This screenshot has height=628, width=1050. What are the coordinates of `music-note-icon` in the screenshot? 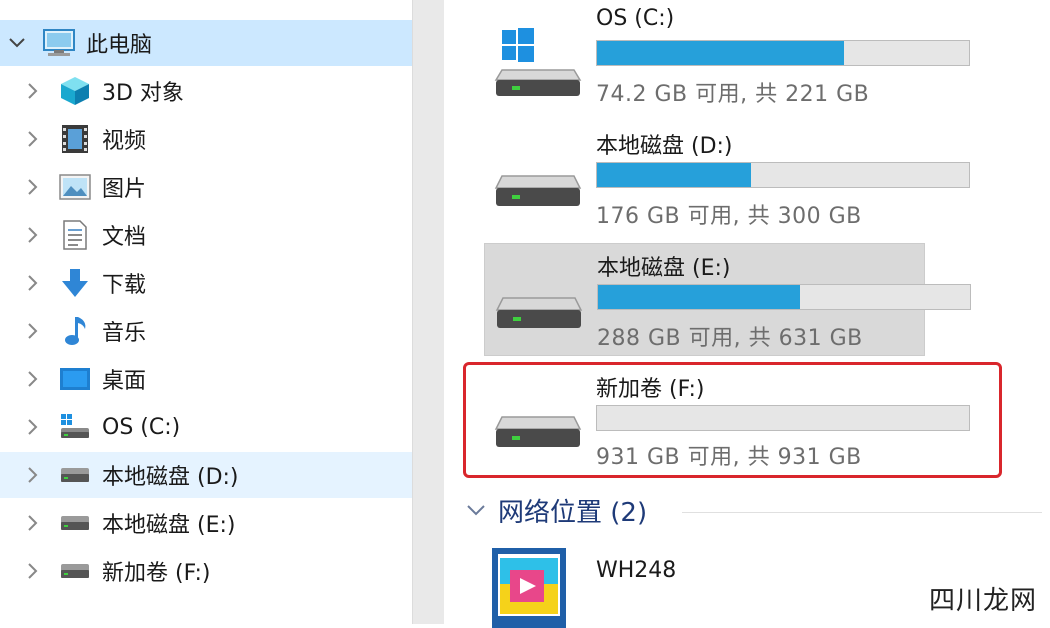 It's located at (75, 331).